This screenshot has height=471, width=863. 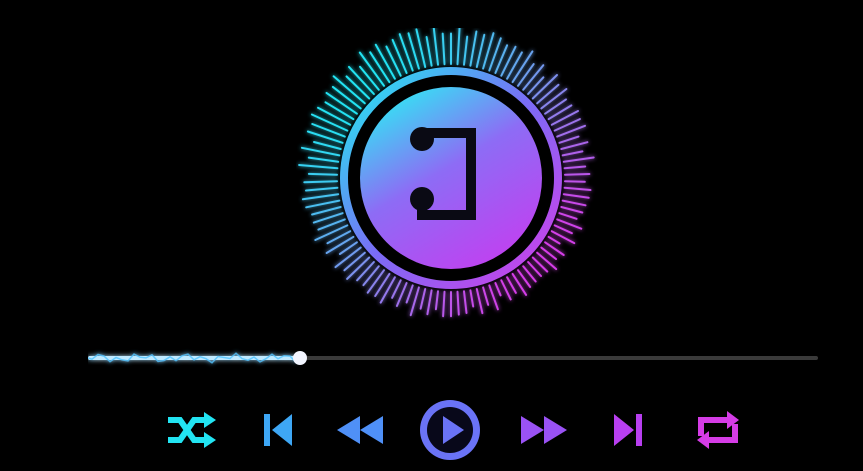 I want to click on skip-previous-button, so click(x=278, y=430).